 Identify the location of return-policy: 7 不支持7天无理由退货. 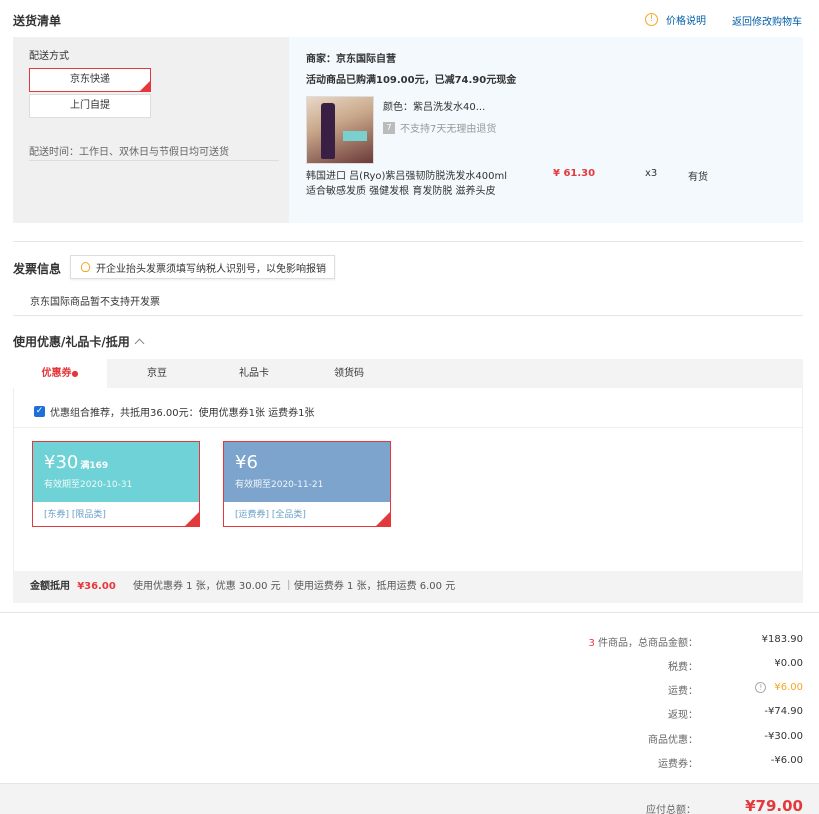
(439, 127).